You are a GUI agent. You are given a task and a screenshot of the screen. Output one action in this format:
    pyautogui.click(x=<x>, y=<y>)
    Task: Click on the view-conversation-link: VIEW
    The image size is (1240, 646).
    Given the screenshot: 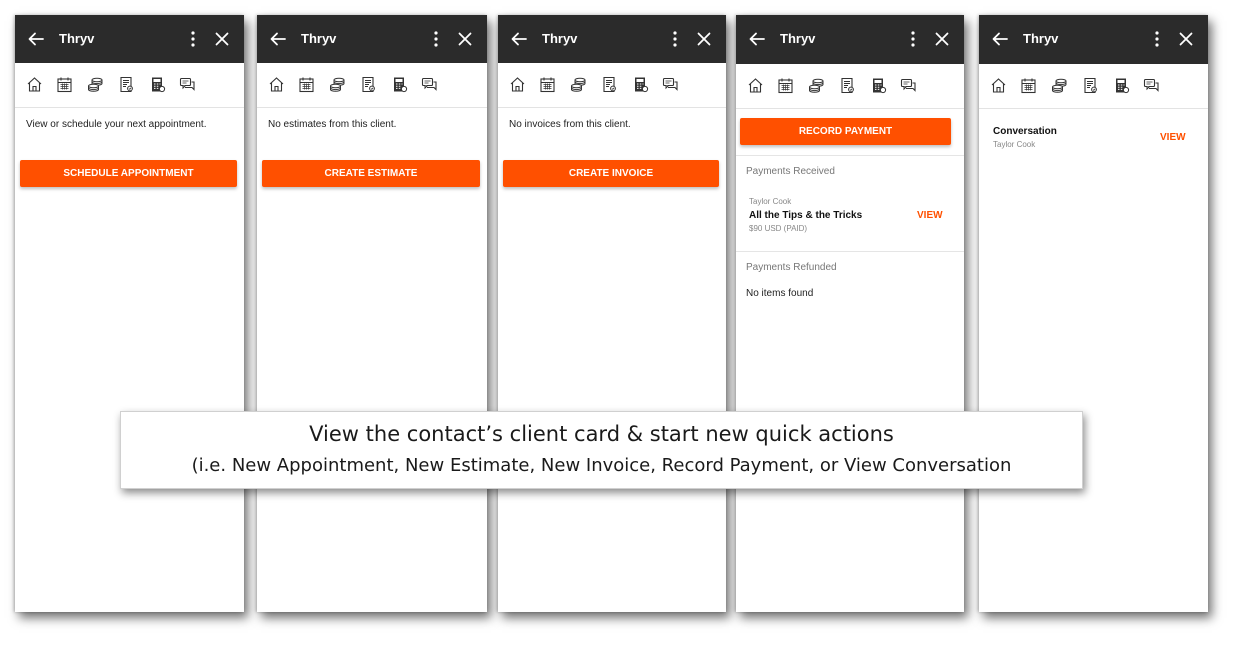 What is the action you would take?
    pyautogui.click(x=1173, y=137)
    